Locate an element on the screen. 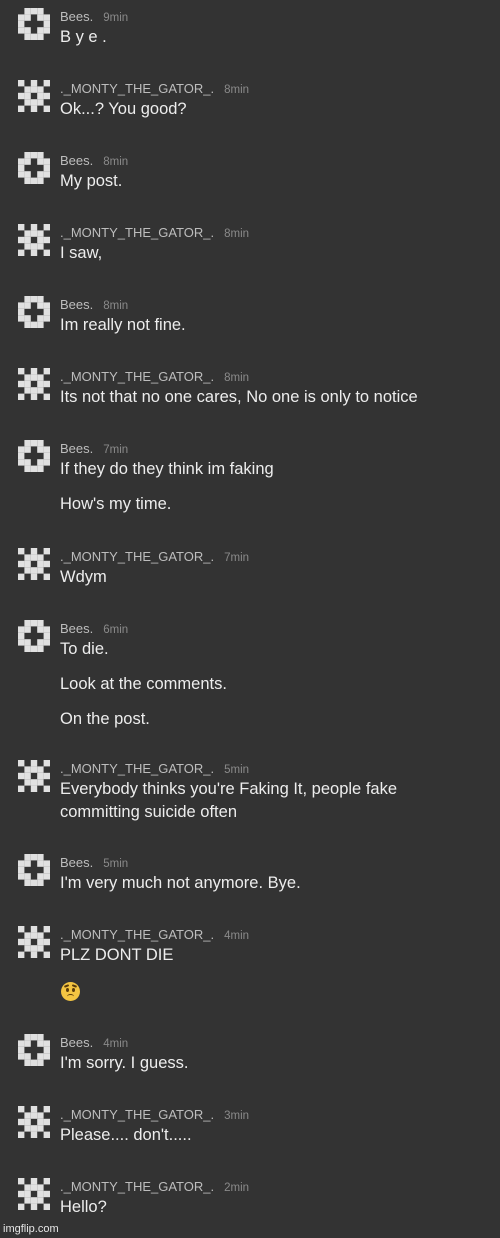 Image resolution: width=500 pixels, height=1238 pixels. timestamp: 3min is located at coordinates (237, 1116).